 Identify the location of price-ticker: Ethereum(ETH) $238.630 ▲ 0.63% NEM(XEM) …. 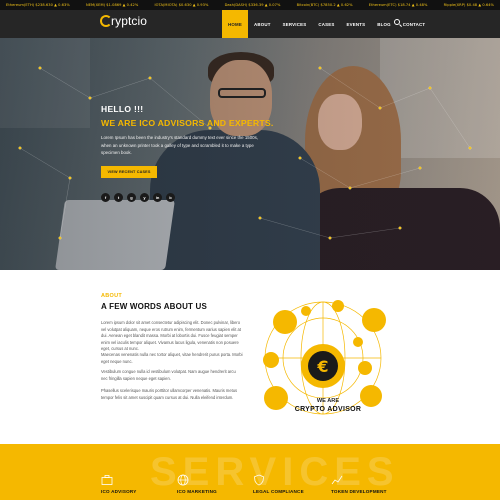
(250, 5).